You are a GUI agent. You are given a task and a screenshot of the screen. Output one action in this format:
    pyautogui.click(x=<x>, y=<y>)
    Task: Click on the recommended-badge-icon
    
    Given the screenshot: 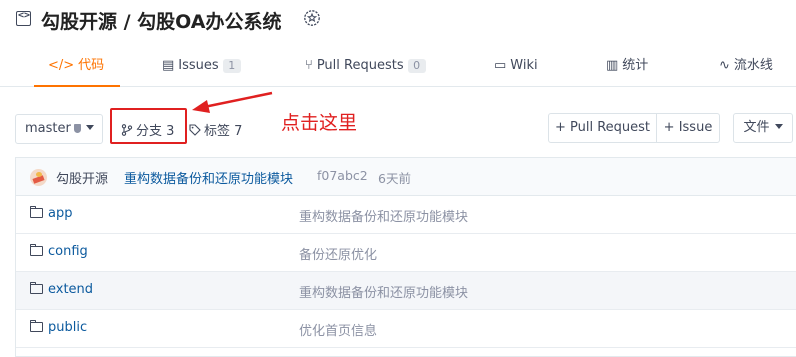 What is the action you would take?
    pyautogui.click(x=312, y=18)
    